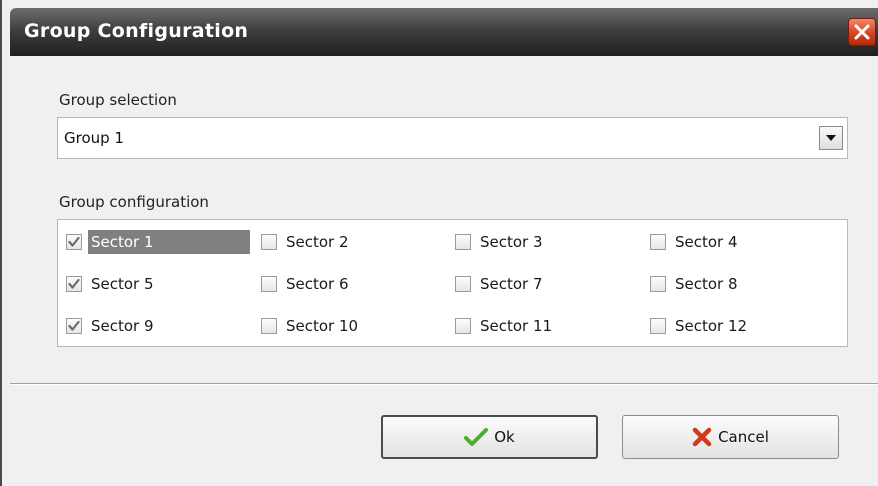 This screenshot has height=486, width=878. I want to click on chevron-down-icon, so click(831, 138).